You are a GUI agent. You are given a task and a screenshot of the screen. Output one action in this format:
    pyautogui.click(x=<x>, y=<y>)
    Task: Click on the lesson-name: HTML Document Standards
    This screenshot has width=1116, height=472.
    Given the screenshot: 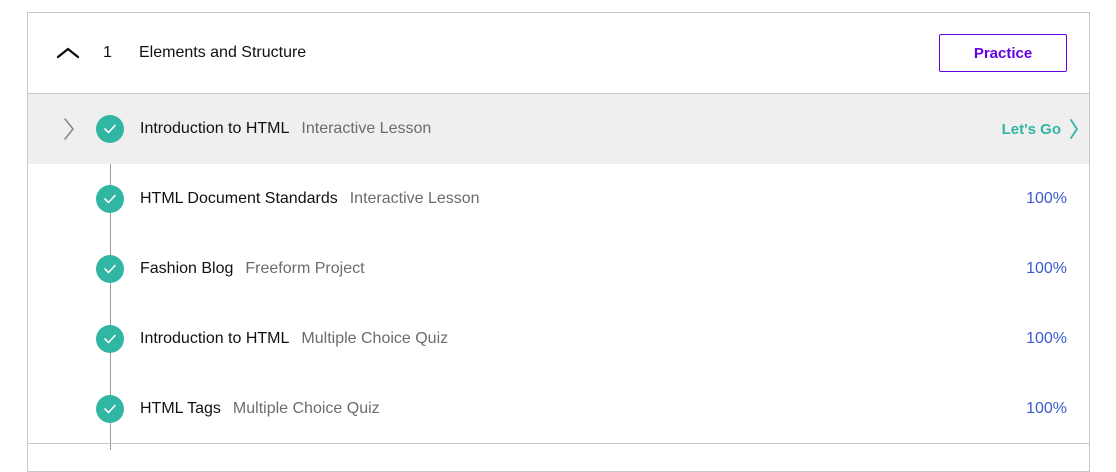 What is the action you would take?
    pyautogui.click(x=239, y=198)
    